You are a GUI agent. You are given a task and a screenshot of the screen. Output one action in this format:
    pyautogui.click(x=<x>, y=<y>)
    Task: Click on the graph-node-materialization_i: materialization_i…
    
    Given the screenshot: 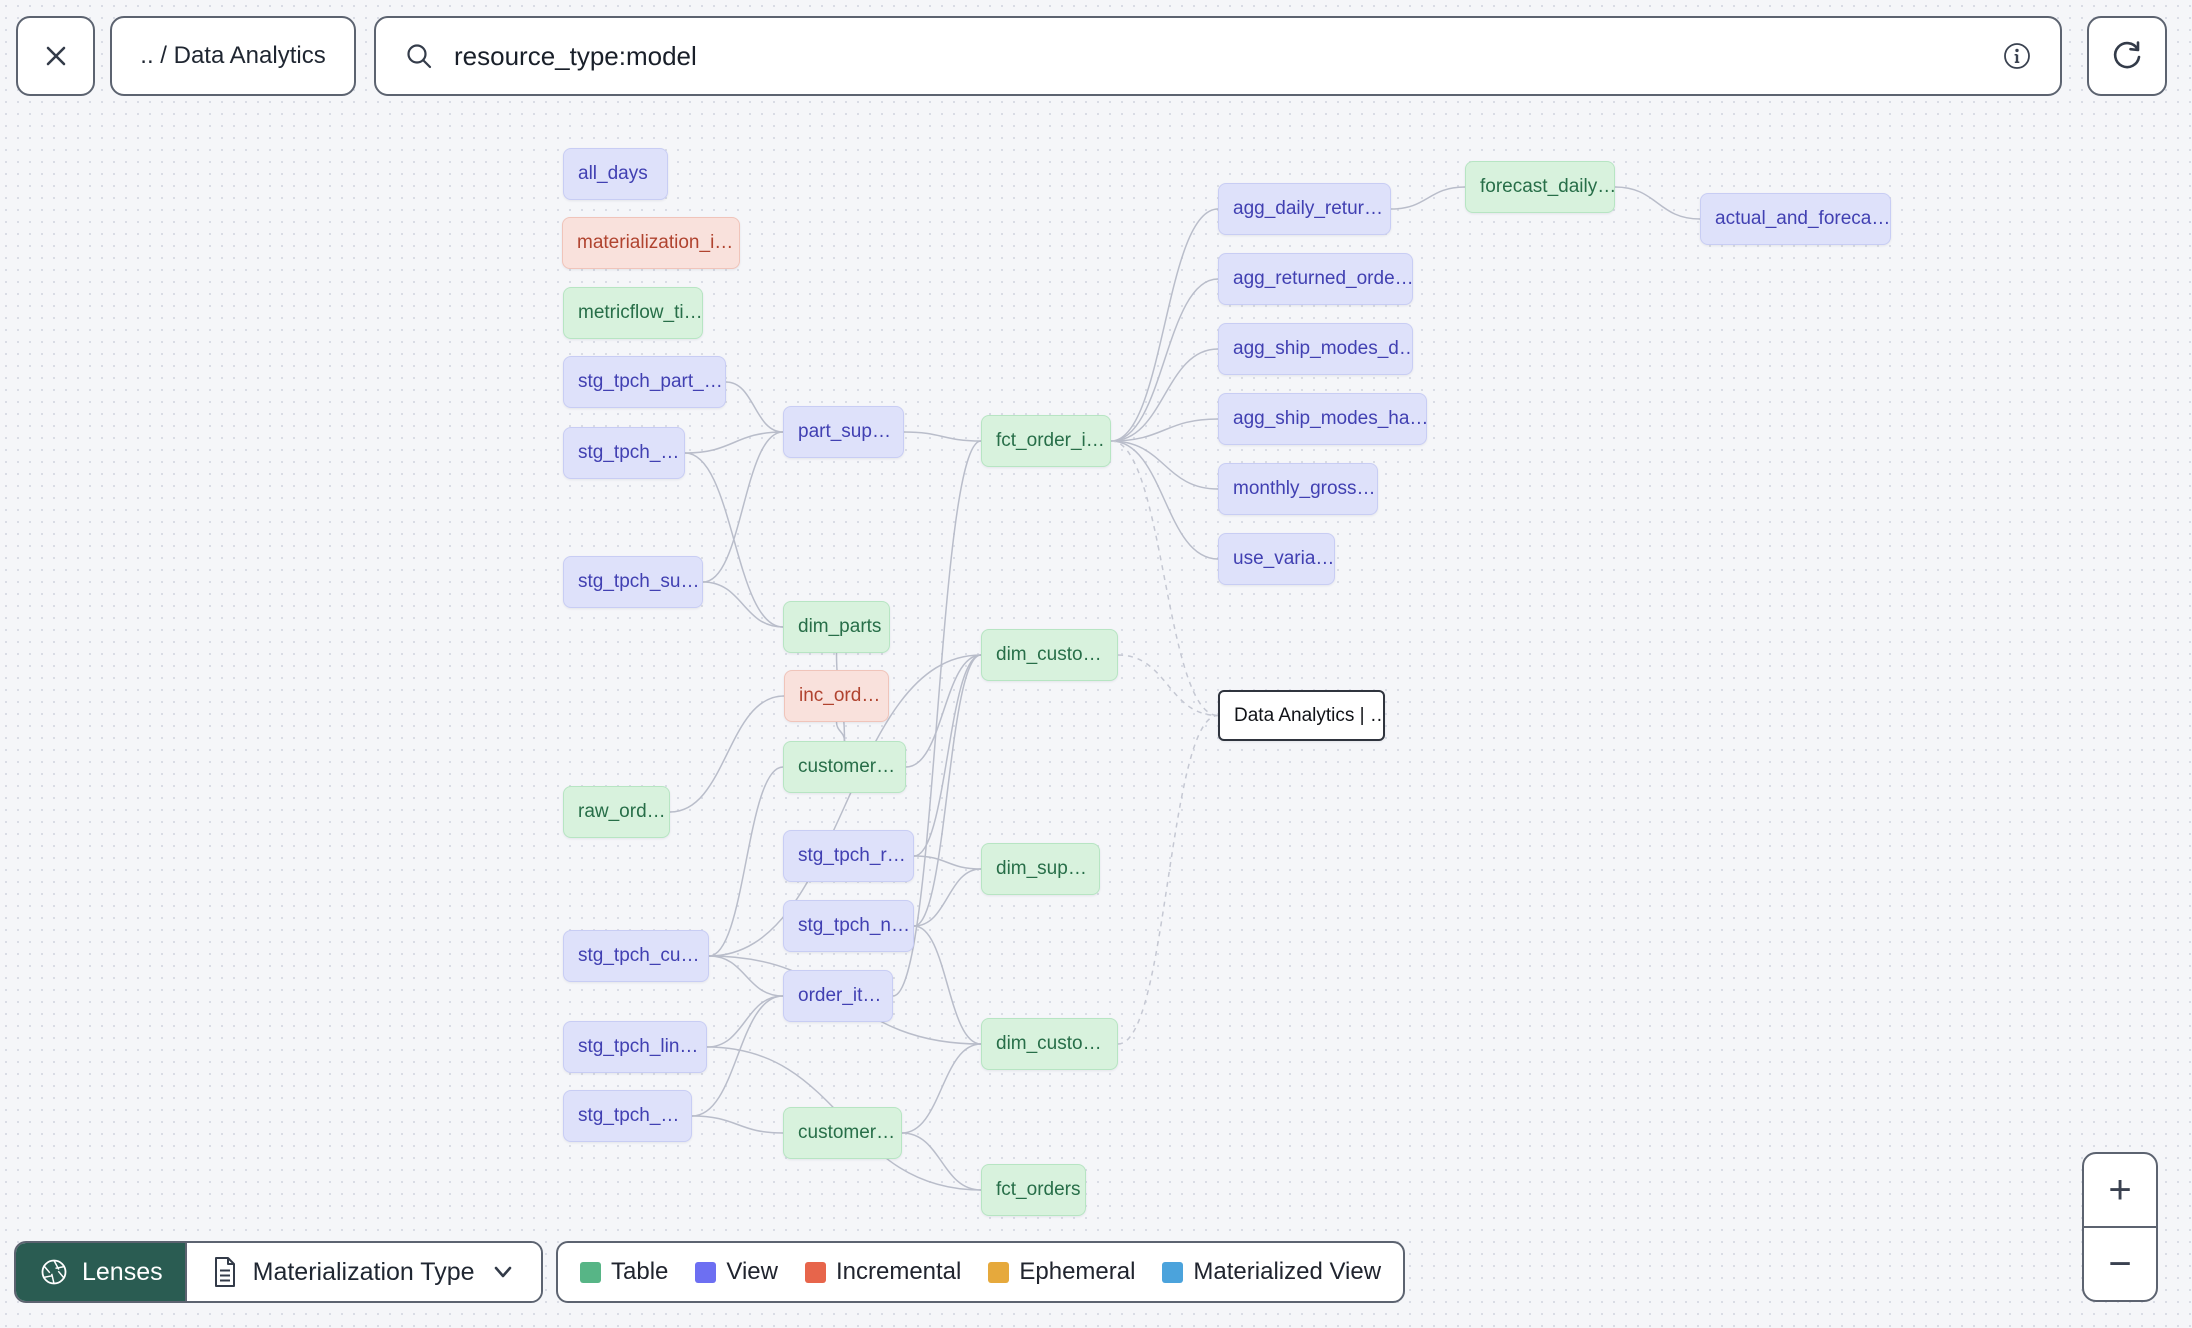 What is the action you would take?
    pyautogui.click(x=651, y=243)
    